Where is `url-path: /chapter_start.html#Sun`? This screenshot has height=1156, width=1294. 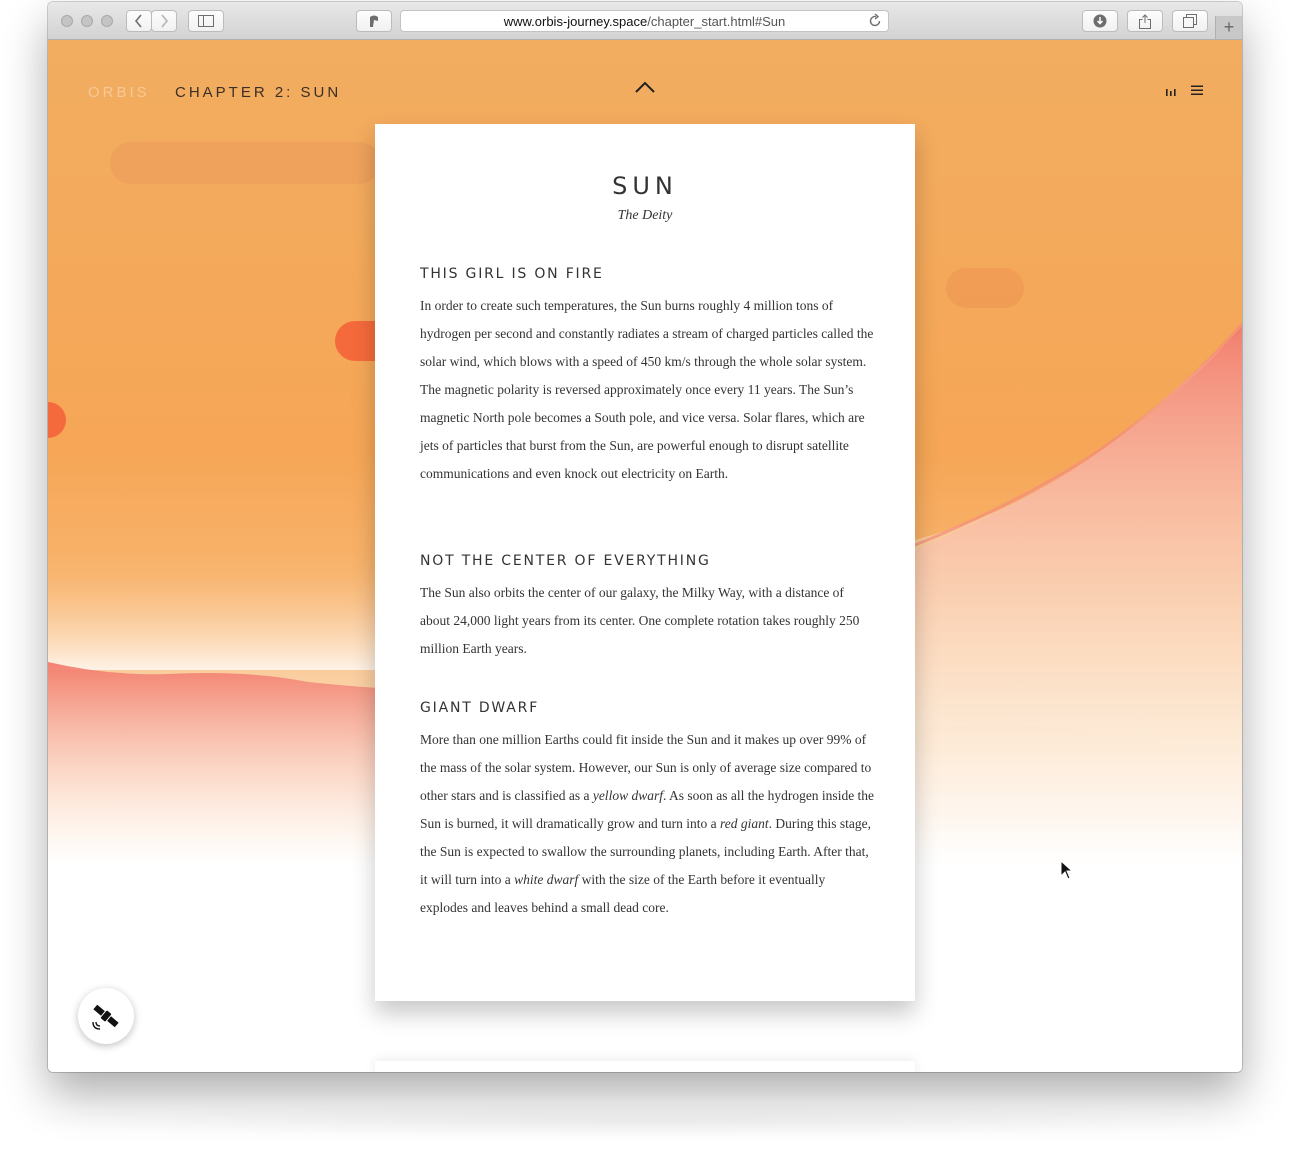 url-path: /chapter_start.html#Sun is located at coordinates (716, 21).